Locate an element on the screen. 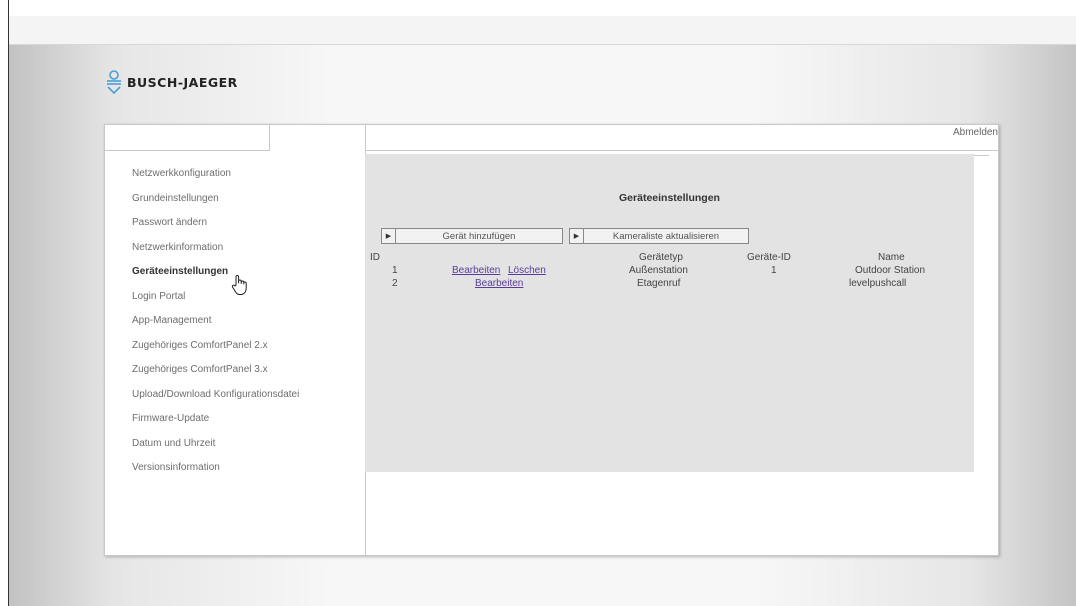 The width and height of the screenshot is (1076, 606). busch-jaeger-logo-icon is located at coordinates (114, 82).